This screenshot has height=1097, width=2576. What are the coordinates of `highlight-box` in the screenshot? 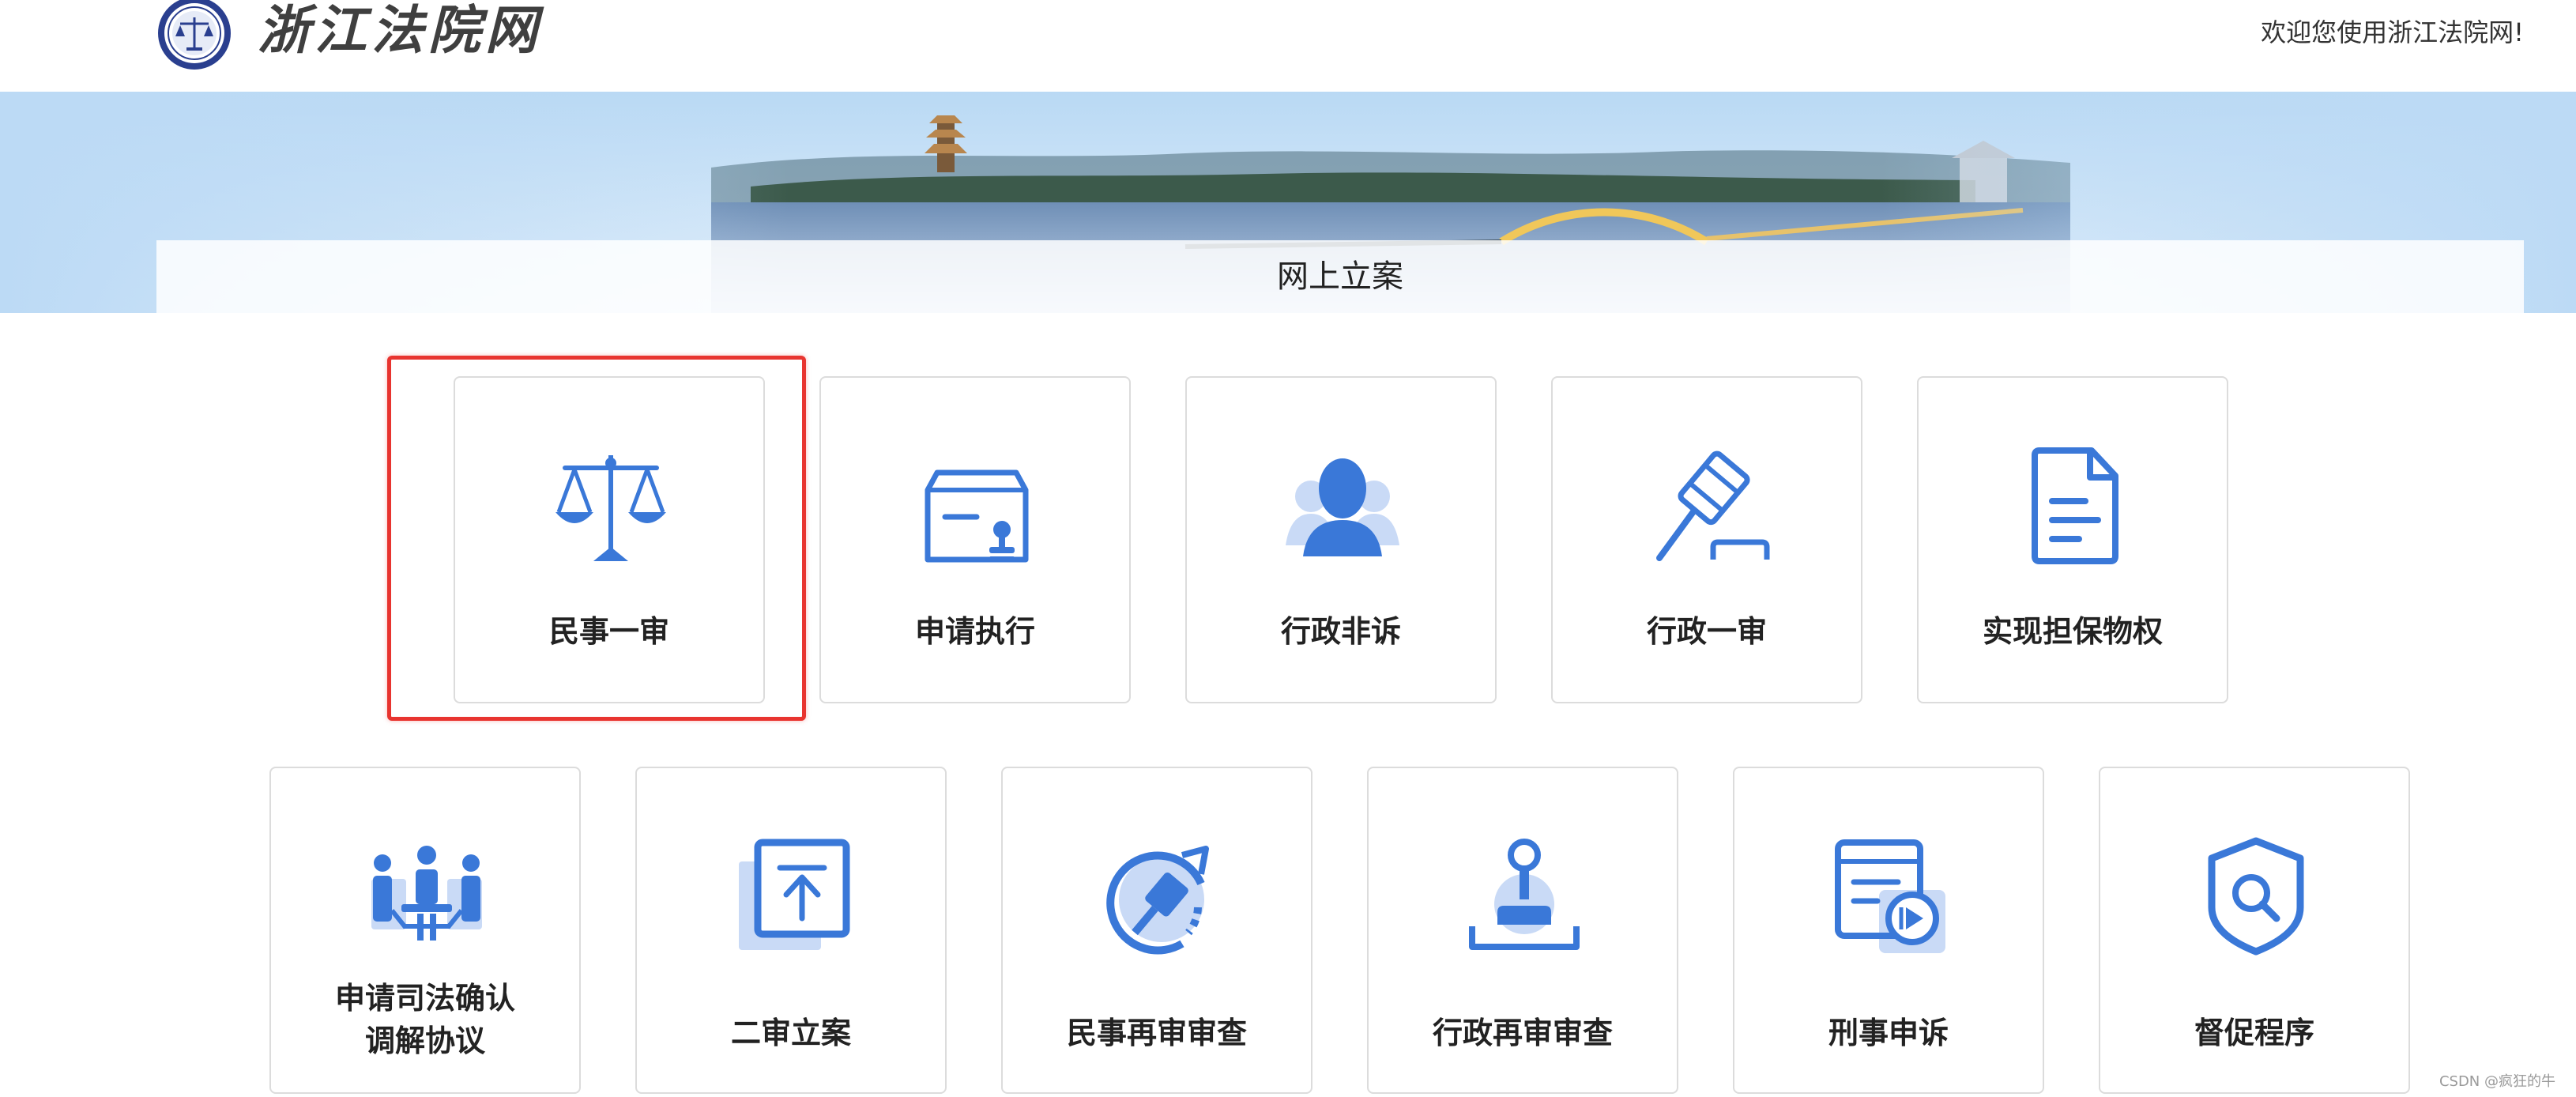 It's located at (596, 538).